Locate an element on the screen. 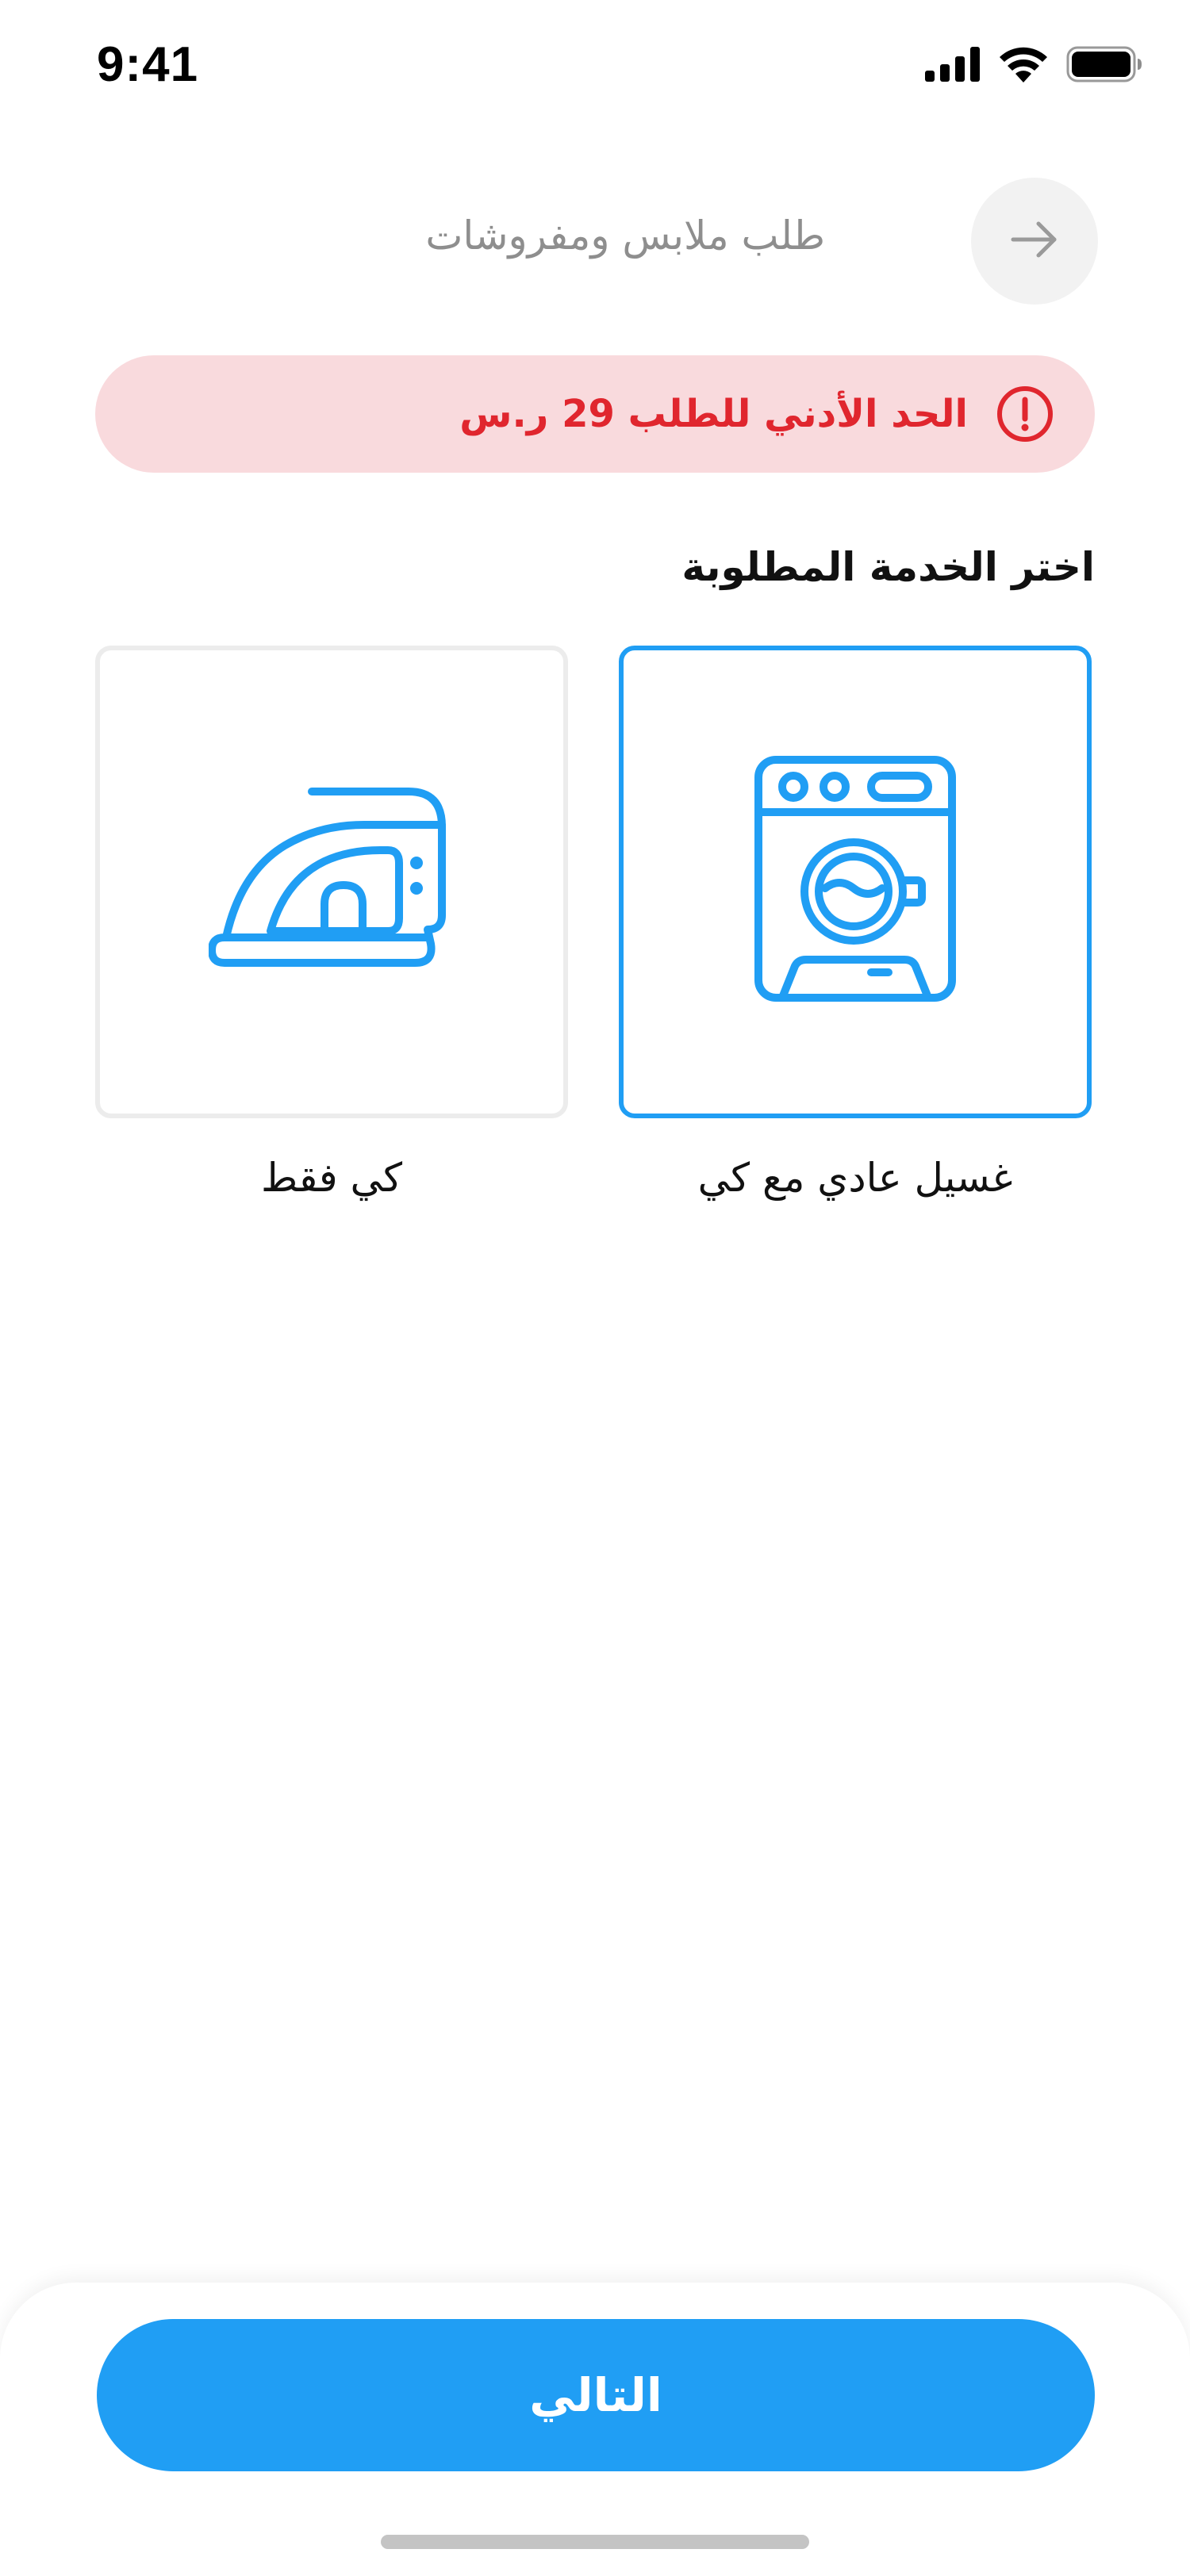 The width and height of the screenshot is (1190, 2576). min-order-alert: الحد الأدني للطلب 29 ر.س is located at coordinates (595, 414).